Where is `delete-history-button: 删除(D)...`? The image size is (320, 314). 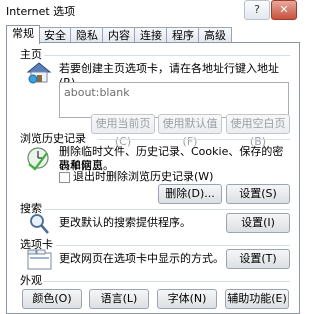 delete-history-button: 删除(D)... is located at coordinates (190, 194).